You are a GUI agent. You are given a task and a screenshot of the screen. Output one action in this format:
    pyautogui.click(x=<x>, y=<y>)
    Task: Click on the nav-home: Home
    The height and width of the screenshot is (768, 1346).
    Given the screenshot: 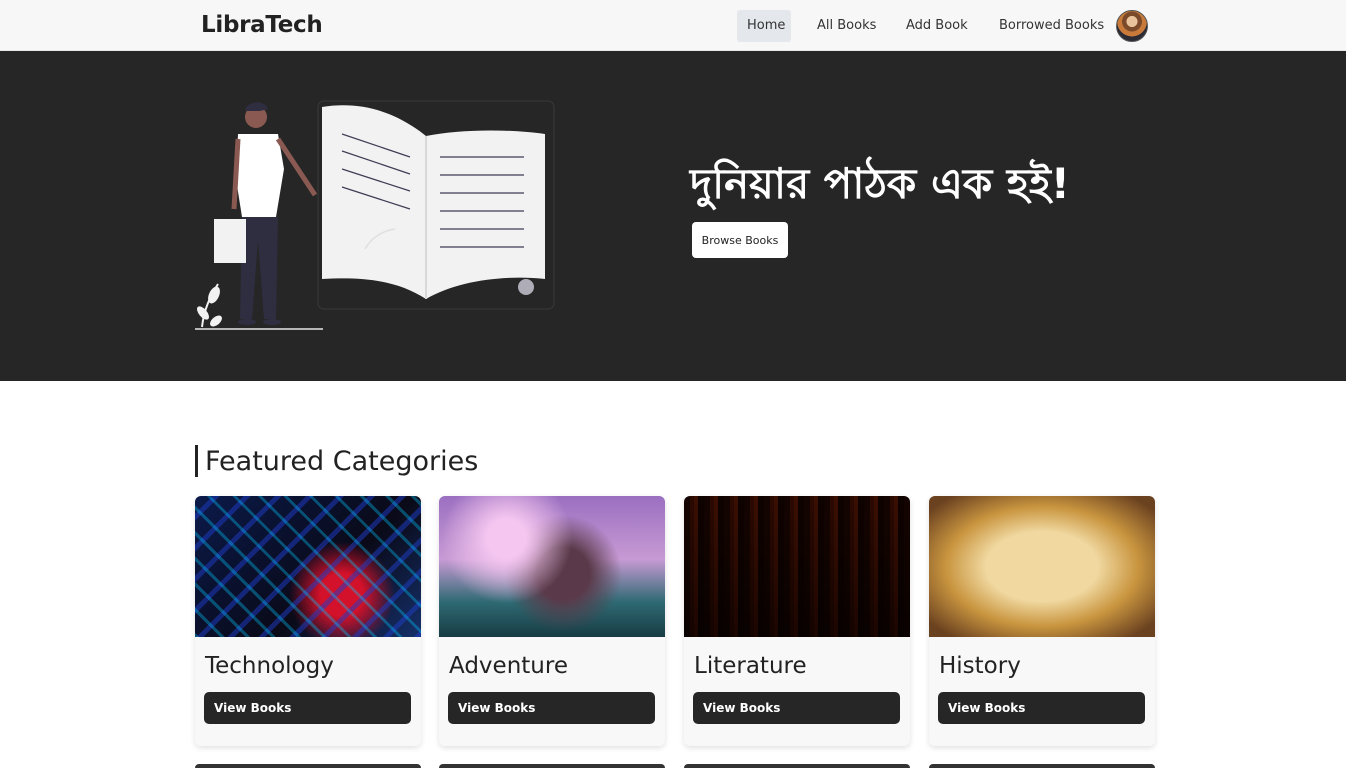 What is the action you would take?
    pyautogui.click(x=764, y=26)
    